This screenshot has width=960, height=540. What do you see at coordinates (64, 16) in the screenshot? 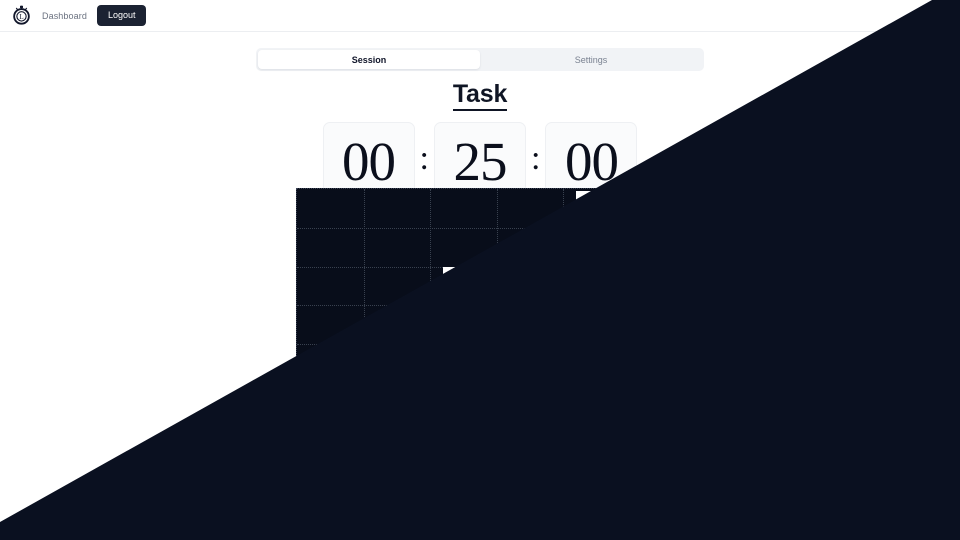
I see `nav-link-dashboard: Dashboard` at bounding box center [64, 16].